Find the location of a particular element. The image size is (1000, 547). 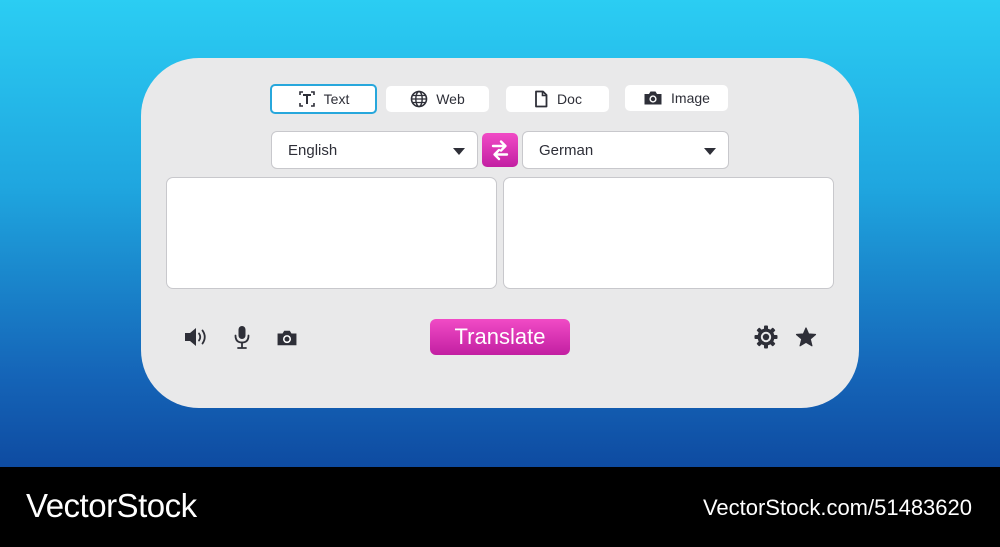

swap-arrows-icon is located at coordinates (500, 150).